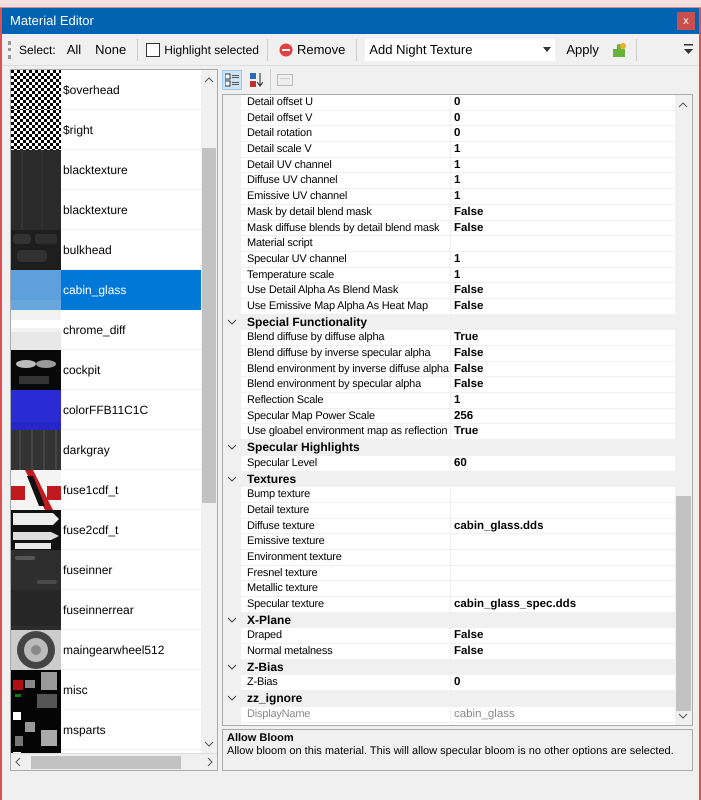 The width and height of the screenshot is (701, 800). Describe the element at coordinates (106, 570) in the screenshot. I see `material-item: fuseinner` at that location.